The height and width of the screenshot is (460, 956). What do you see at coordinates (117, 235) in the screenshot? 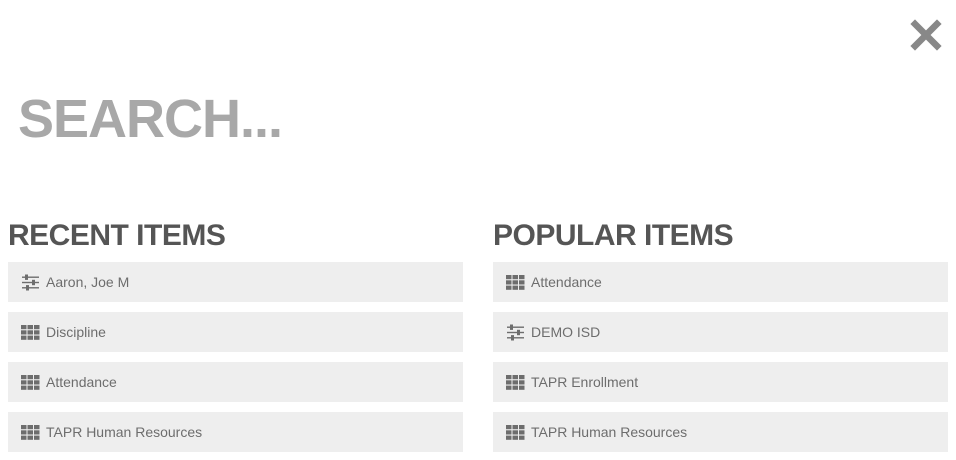
I see `recent-items-heading: RECENT ITEMS` at bounding box center [117, 235].